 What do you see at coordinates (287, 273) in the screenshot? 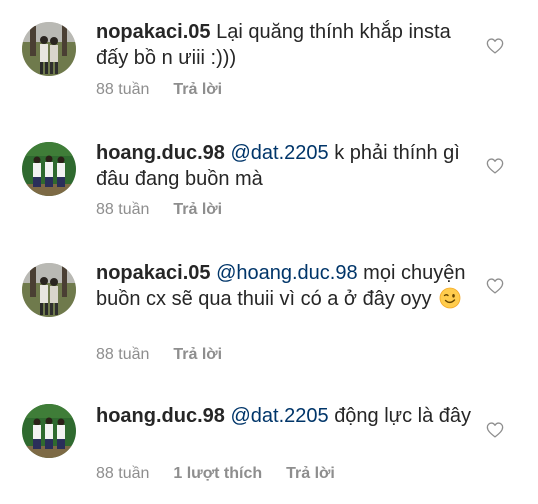
I see `comment-mention: @hoang.duc.98` at bounding box center [287, 273].